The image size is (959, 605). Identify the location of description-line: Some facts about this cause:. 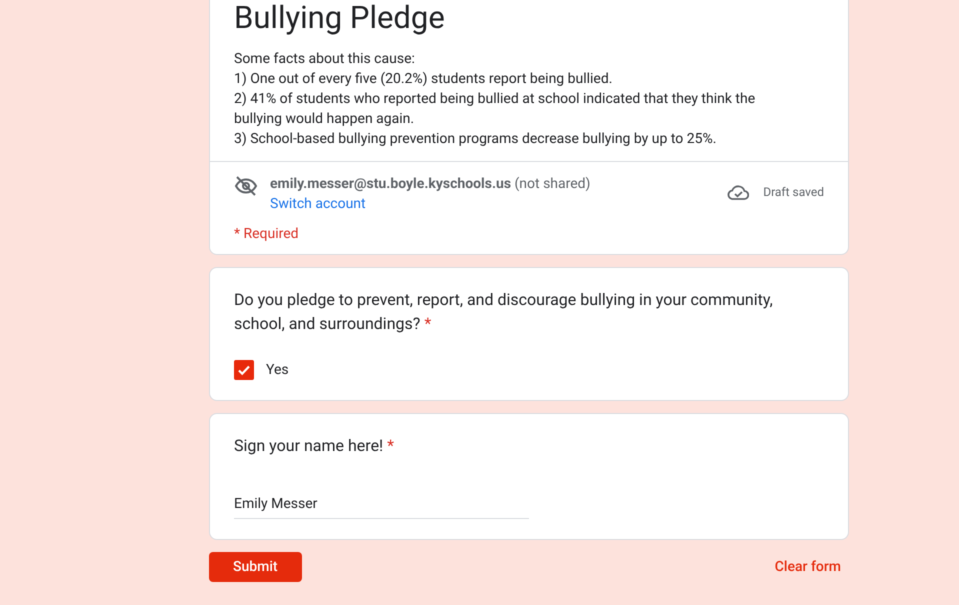
(325, 59).